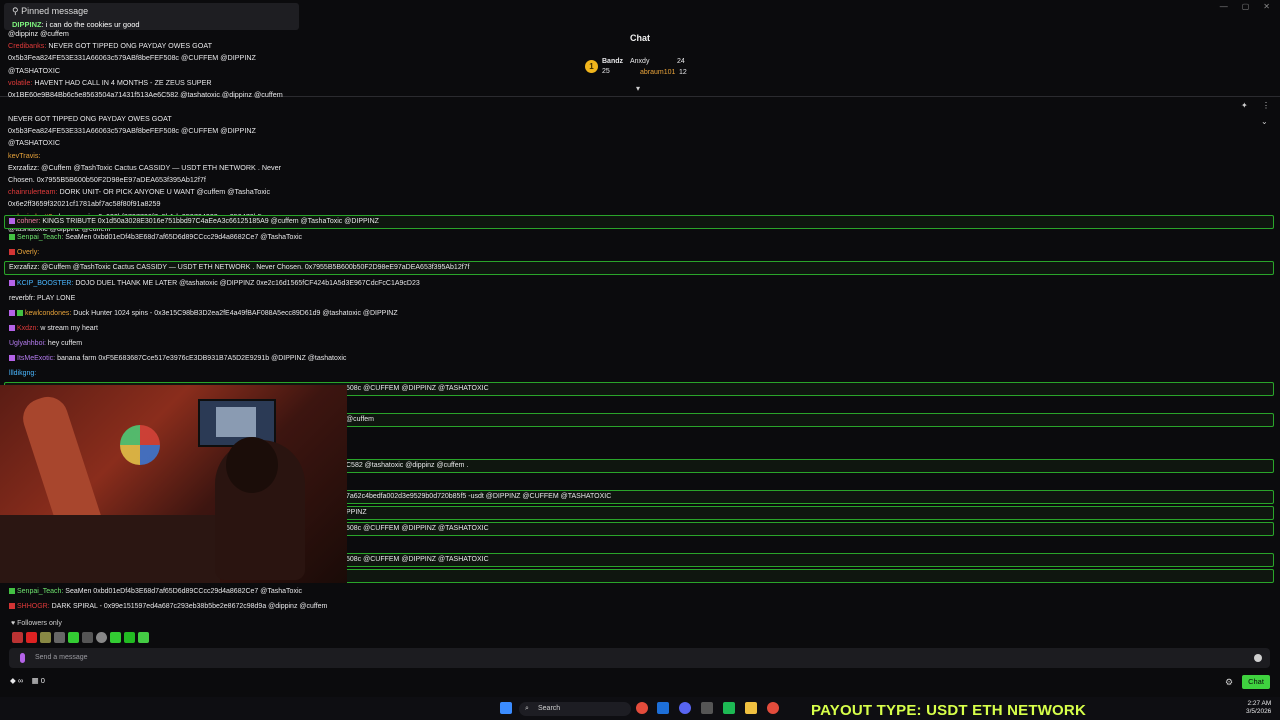 The height and width of the screenshot is (720, 1280). Describe the element at coordinates (61, 657) in the screenshot. I see `chat-input-placeholder: Send a message` at that location.